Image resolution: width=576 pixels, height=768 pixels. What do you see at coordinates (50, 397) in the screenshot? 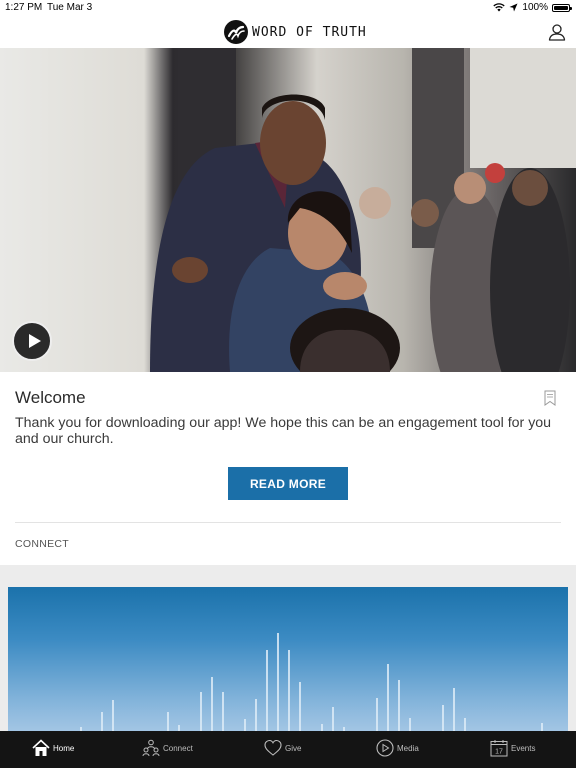
I see `card-title: Welcome` at bounding box center [50, 397].